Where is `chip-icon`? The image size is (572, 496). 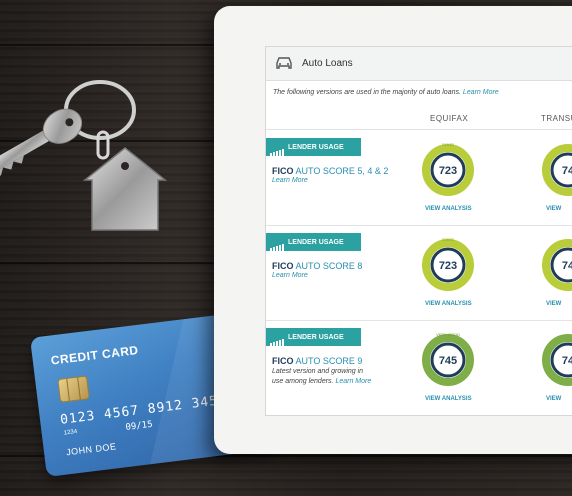 chip-icon is located at coordinates (73, 389).